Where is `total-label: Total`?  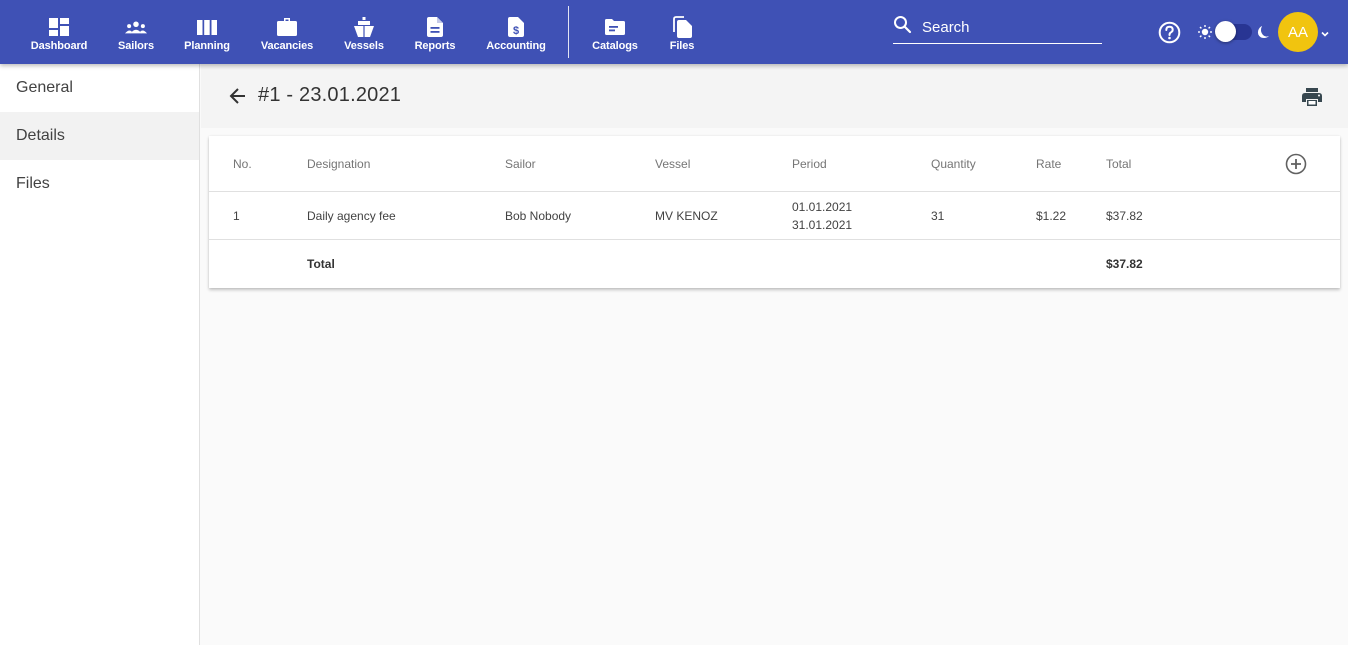
total-label: Total is located at coordinates (321, 264).